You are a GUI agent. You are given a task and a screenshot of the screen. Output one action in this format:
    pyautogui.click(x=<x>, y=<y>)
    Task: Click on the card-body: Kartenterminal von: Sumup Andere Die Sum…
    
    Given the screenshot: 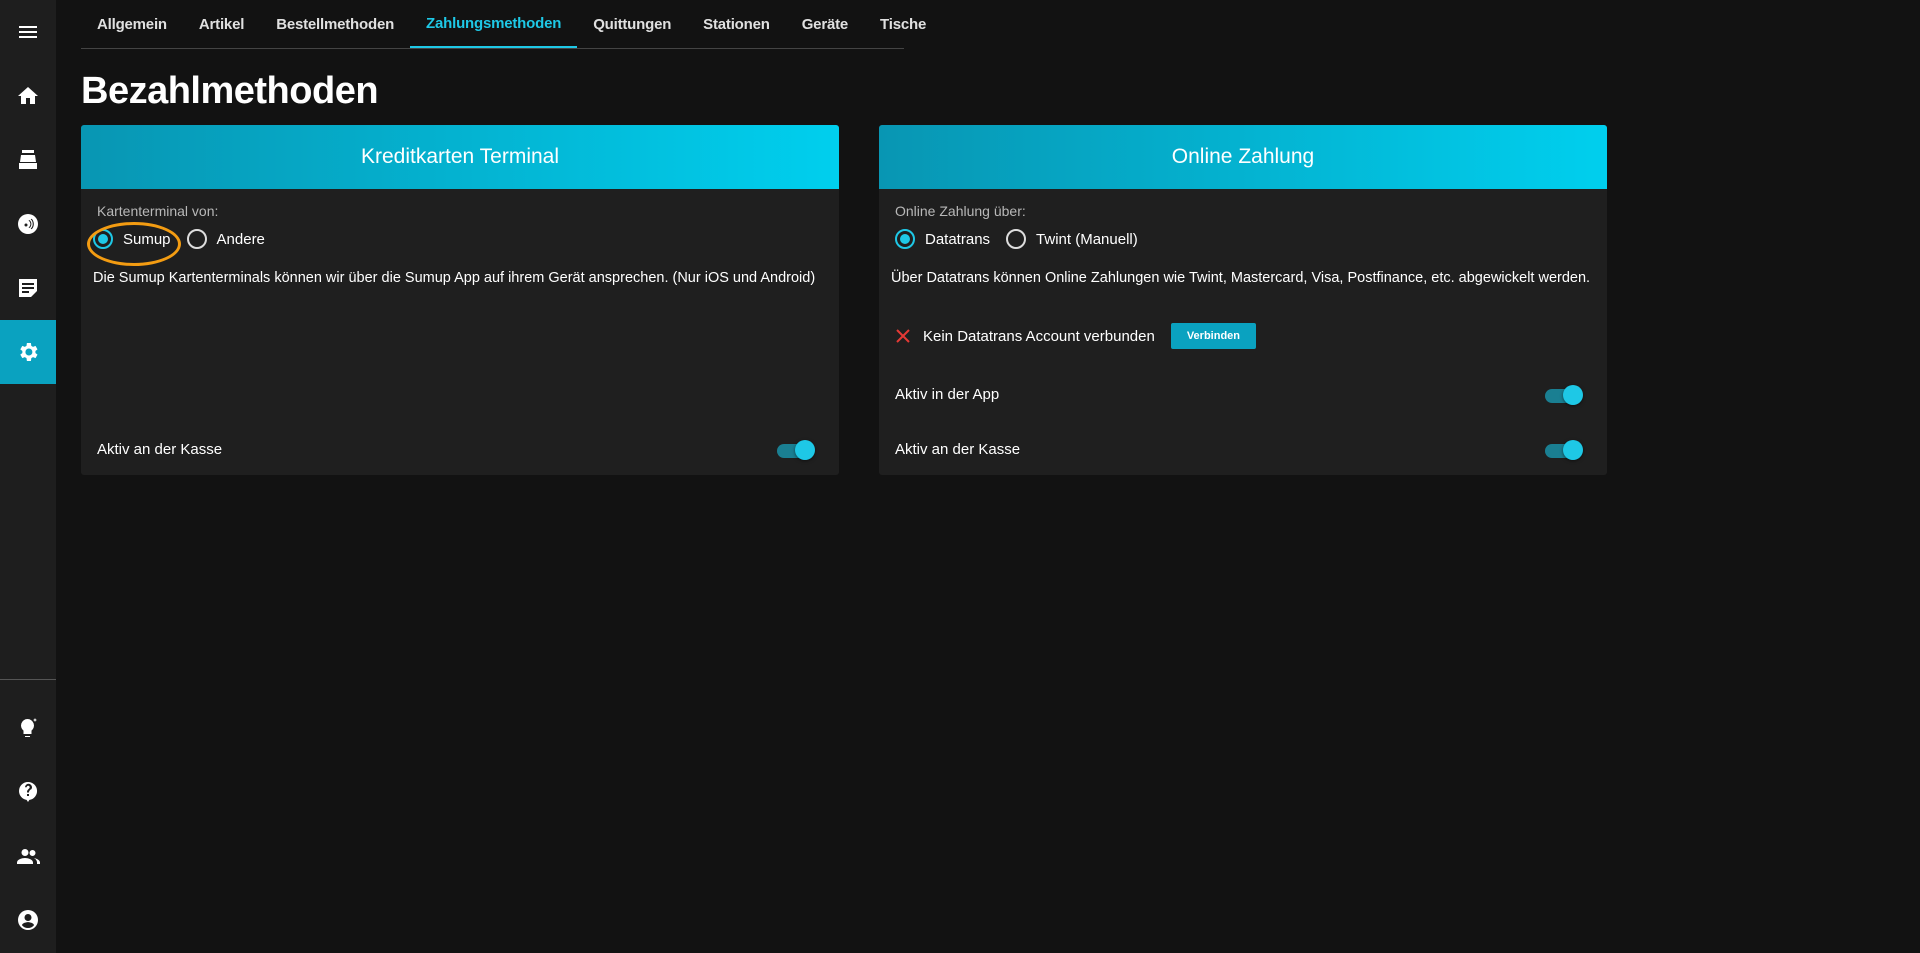 What is the action you would take?
    pyautogui.click(x=460, y=332)
    